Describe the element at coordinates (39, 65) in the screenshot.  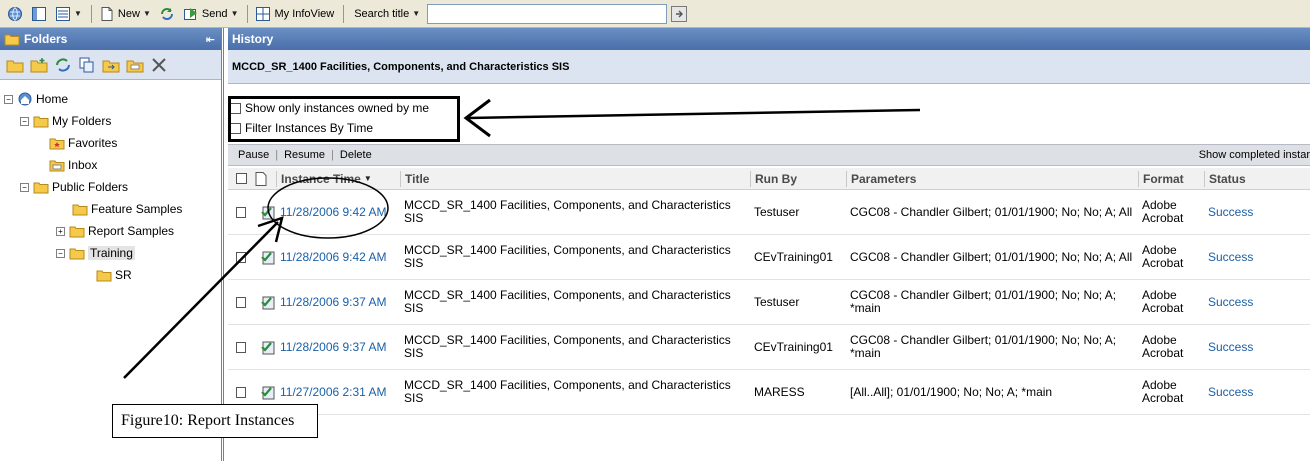
I see `new-folder-icon` at that location.